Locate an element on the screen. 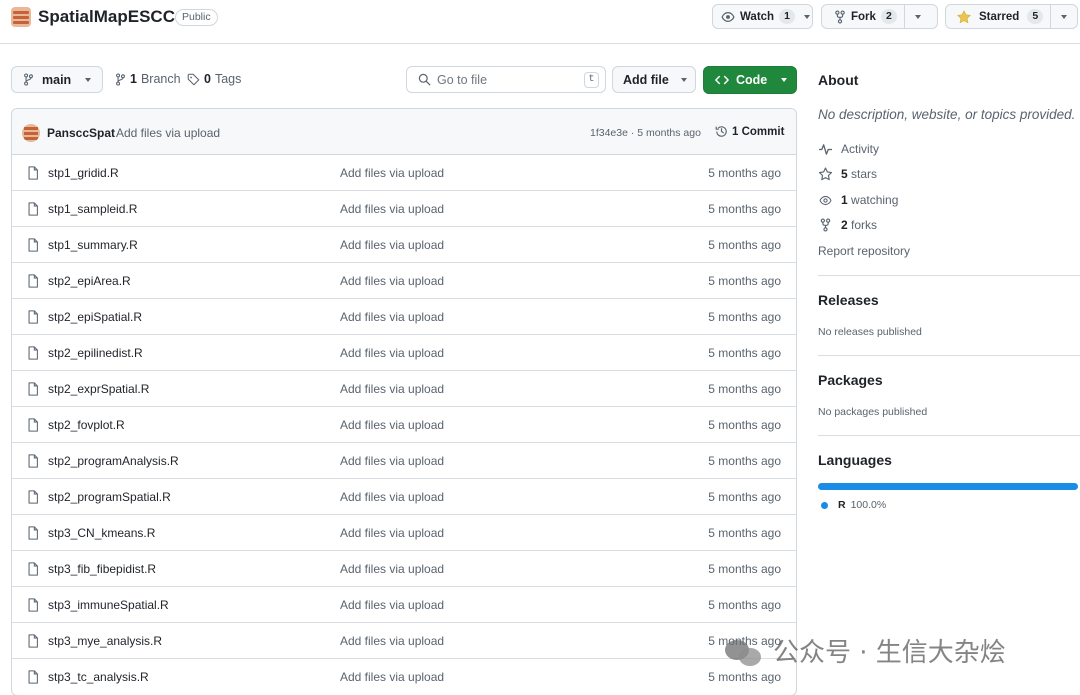 The width and height of the screenshot is (1080, 695). commit-message: Add files via upload is located at coordinates (168, 133).